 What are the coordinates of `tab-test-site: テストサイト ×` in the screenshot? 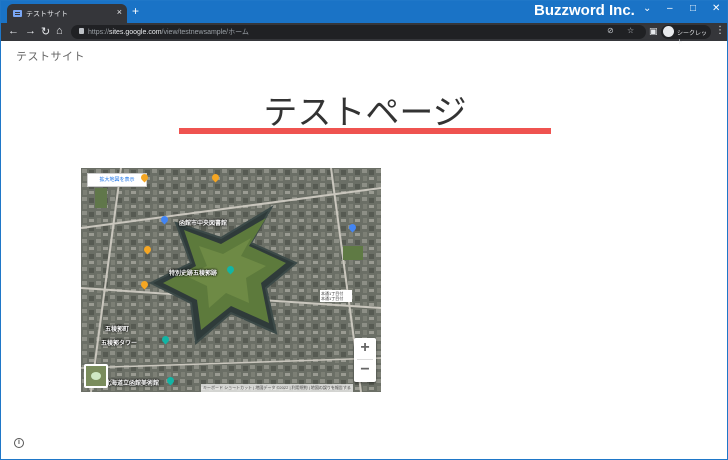 It's located at (67, 13).